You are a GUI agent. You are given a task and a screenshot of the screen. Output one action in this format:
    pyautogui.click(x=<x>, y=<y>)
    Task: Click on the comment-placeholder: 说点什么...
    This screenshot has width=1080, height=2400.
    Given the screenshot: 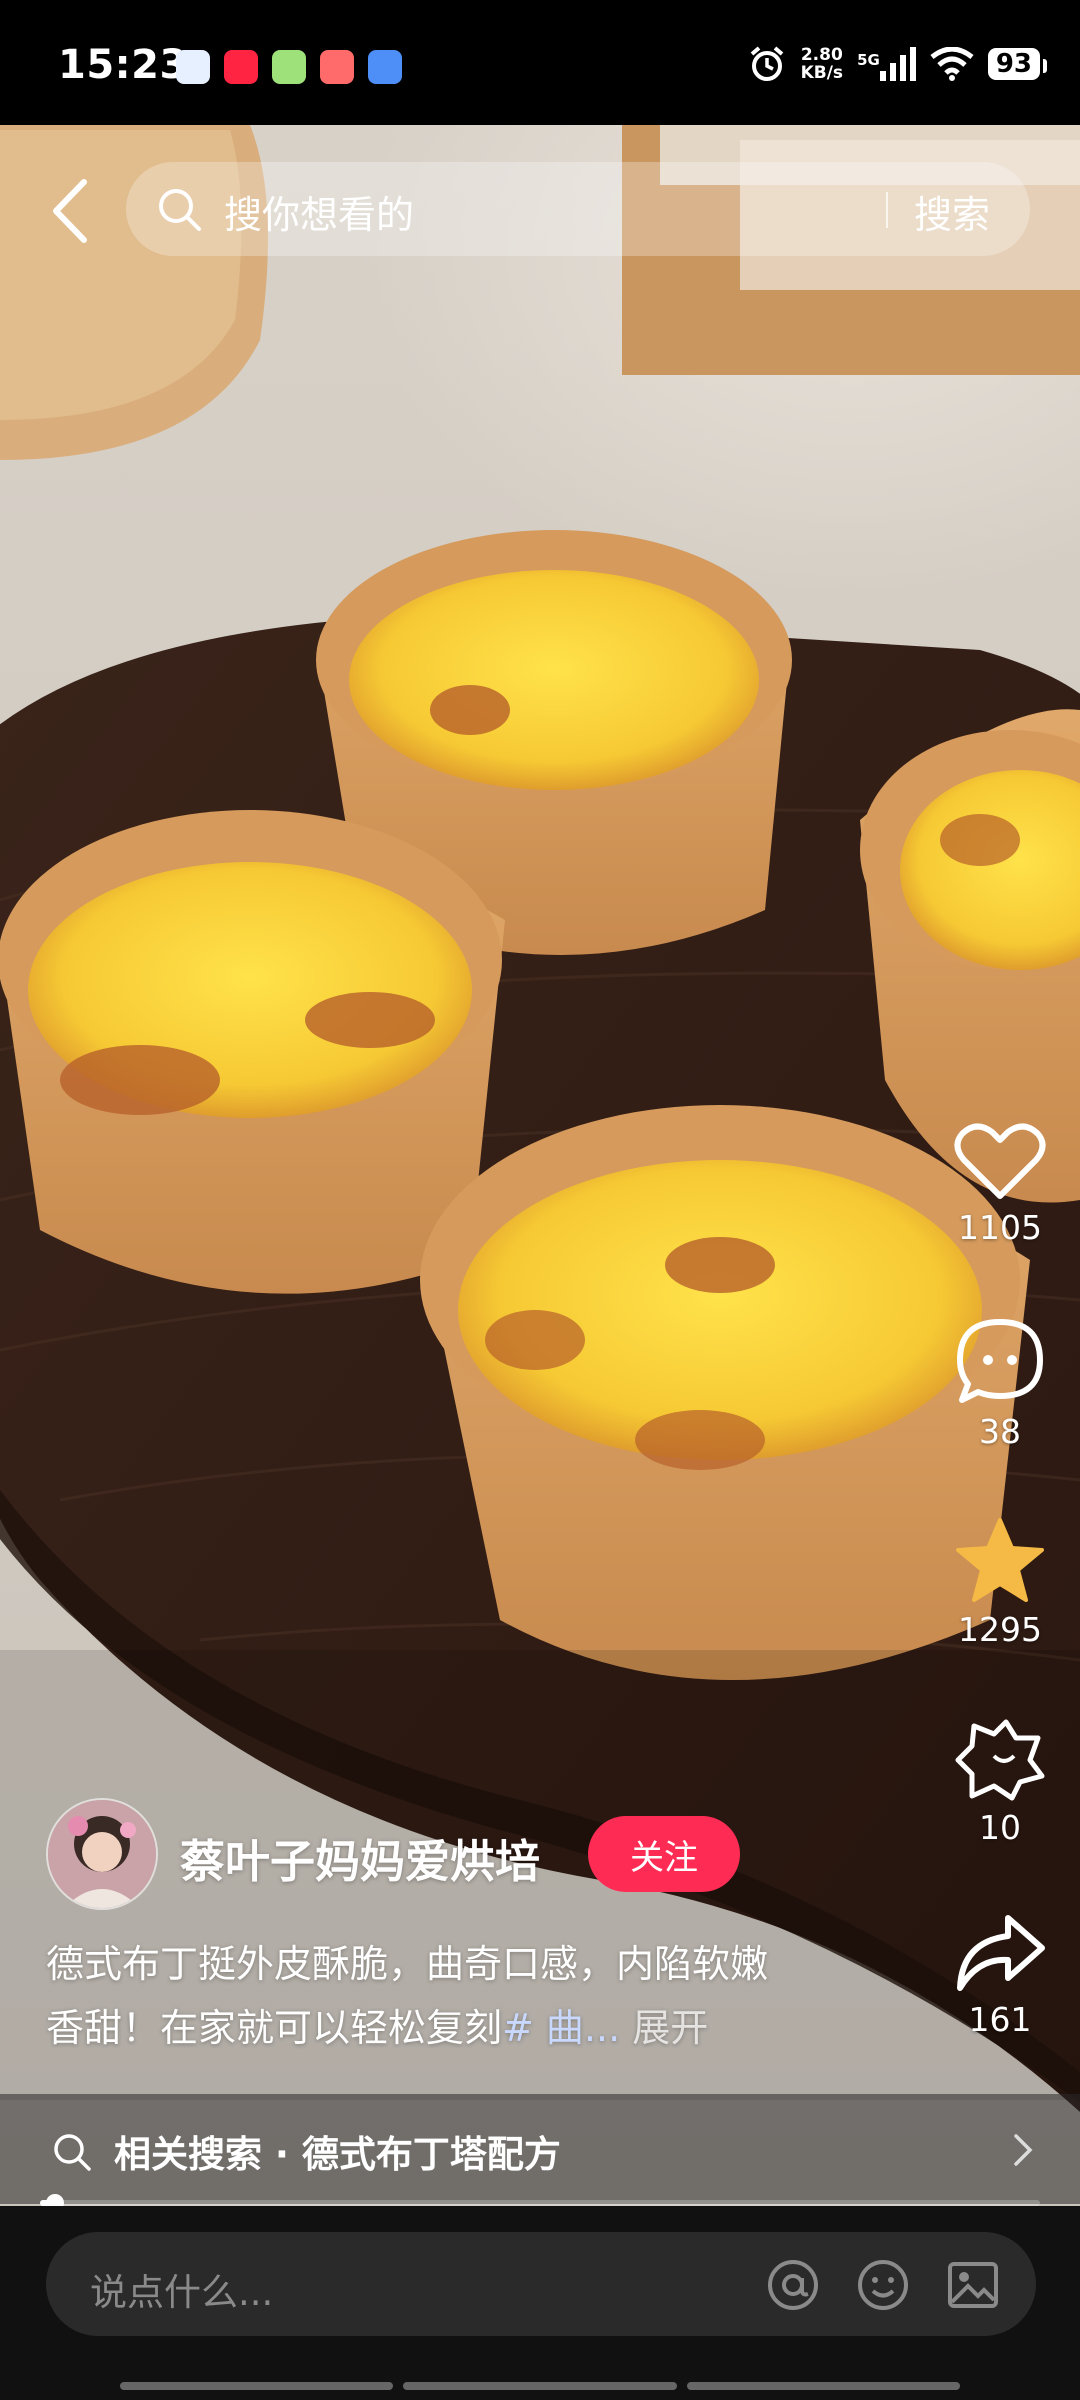 What is the action you would take?
    pyautogui.click(x=182, y=2292)
    